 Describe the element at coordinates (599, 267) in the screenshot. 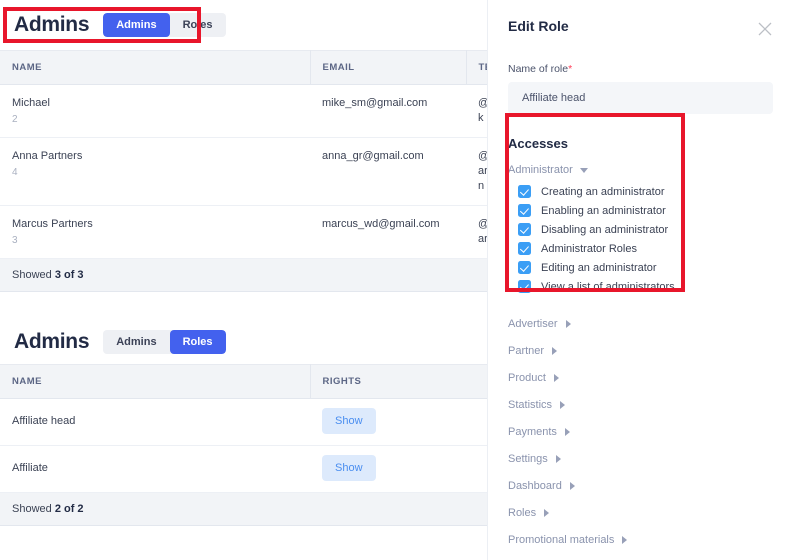

I see `permission-label: Editing an administrator` at that location.